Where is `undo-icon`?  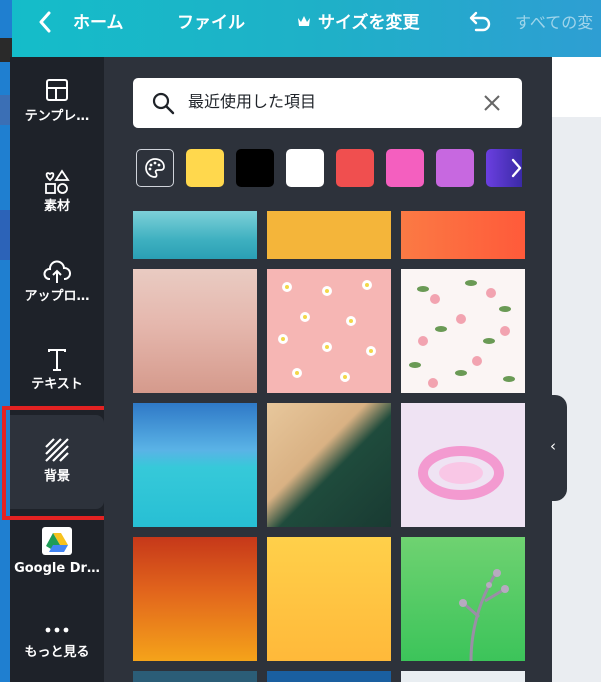
undo-icon is located at coordinates (480, 21).